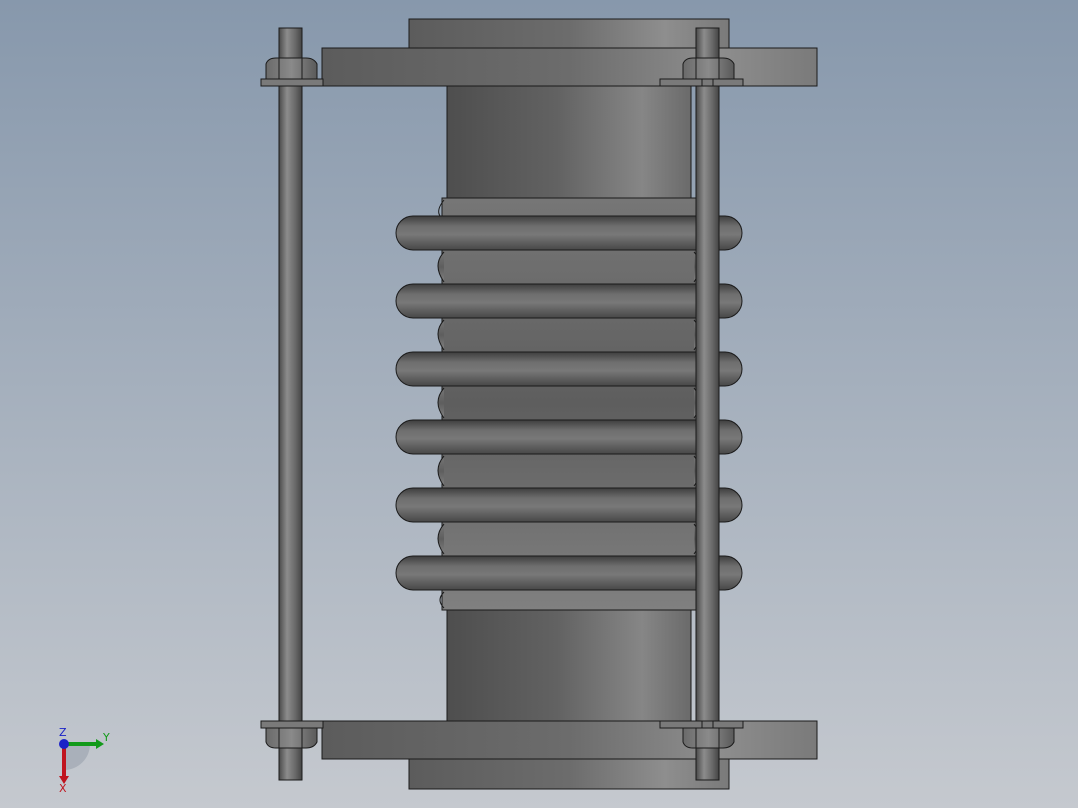  Describe the element at coordinates (292, 82) in the screenshot. I see `top-left-washer` at that location.